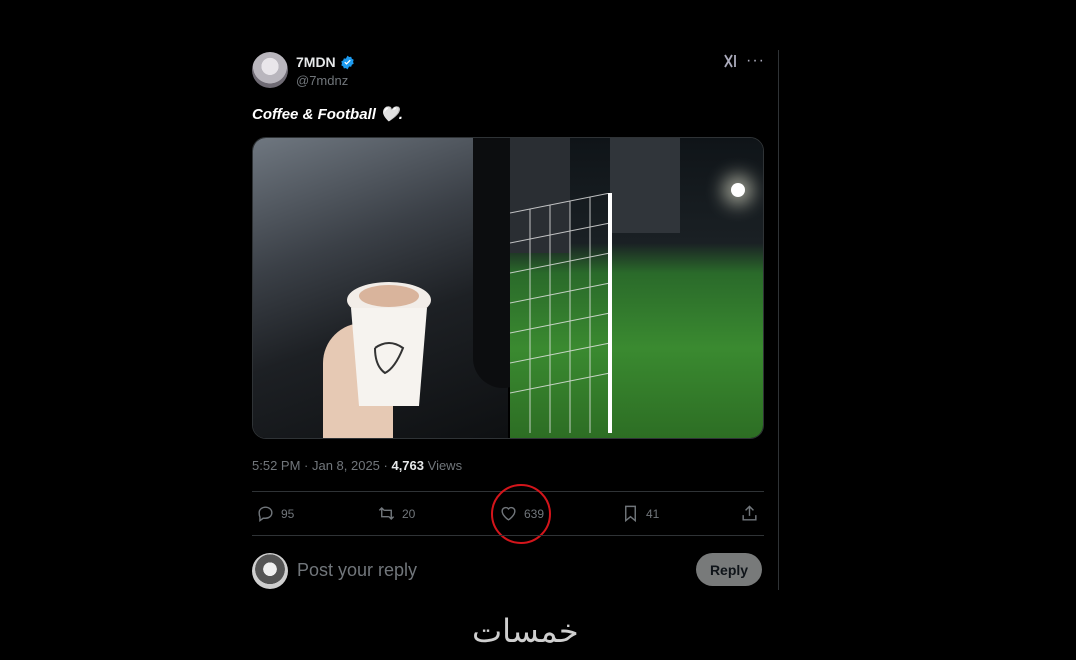  Describe the element at coordinates (321, 465) in the screenshot. I see `timestamp: 5:52 PM · Jan 8, 2025 ·` at that location.